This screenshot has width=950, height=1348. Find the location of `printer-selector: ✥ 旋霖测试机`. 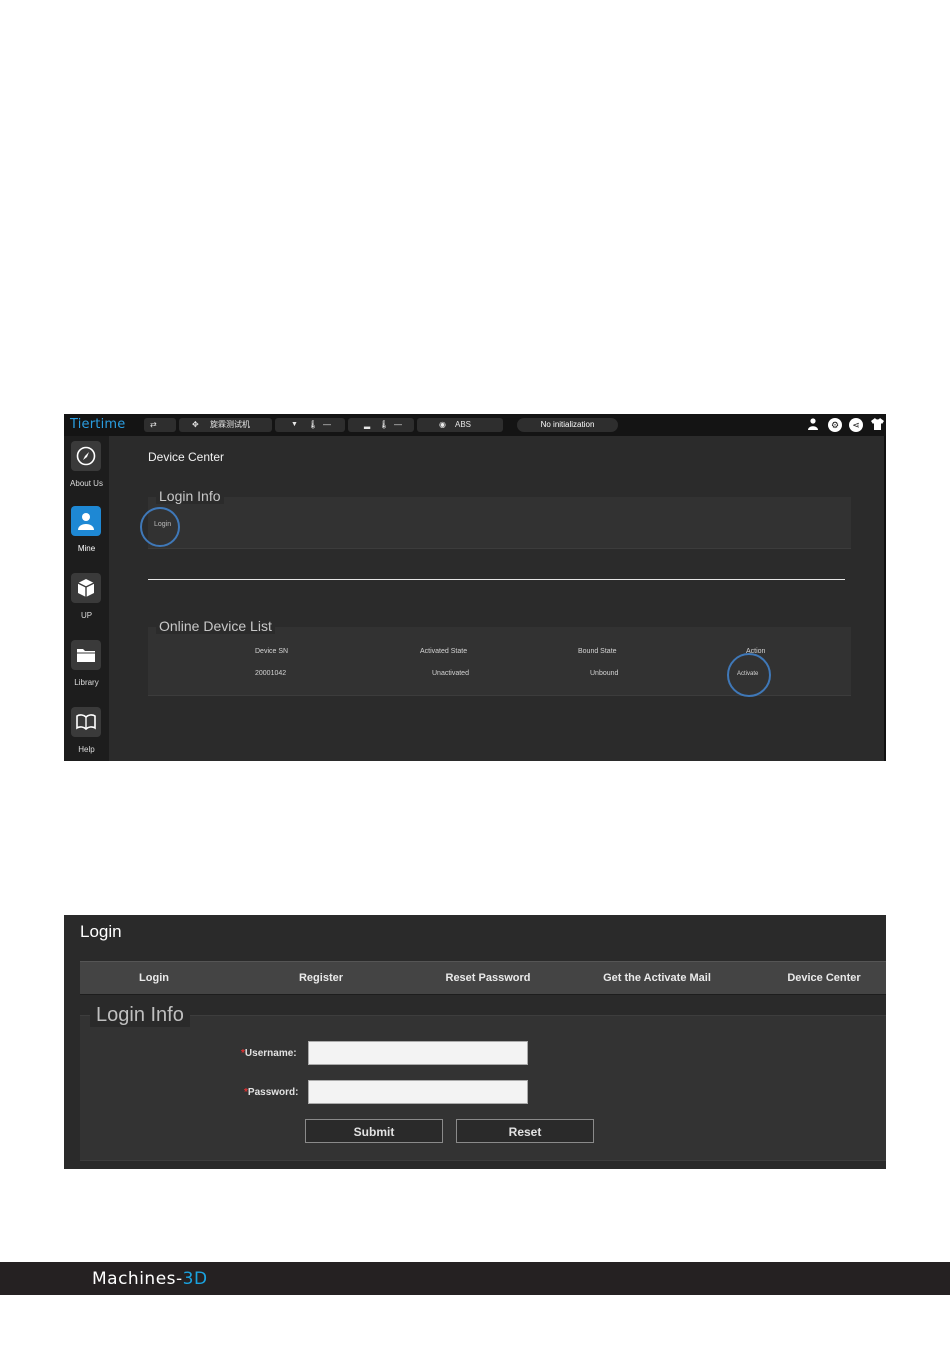

printer-selector: ✥ 旋霖测试机 is located at coordinates (225, 425).